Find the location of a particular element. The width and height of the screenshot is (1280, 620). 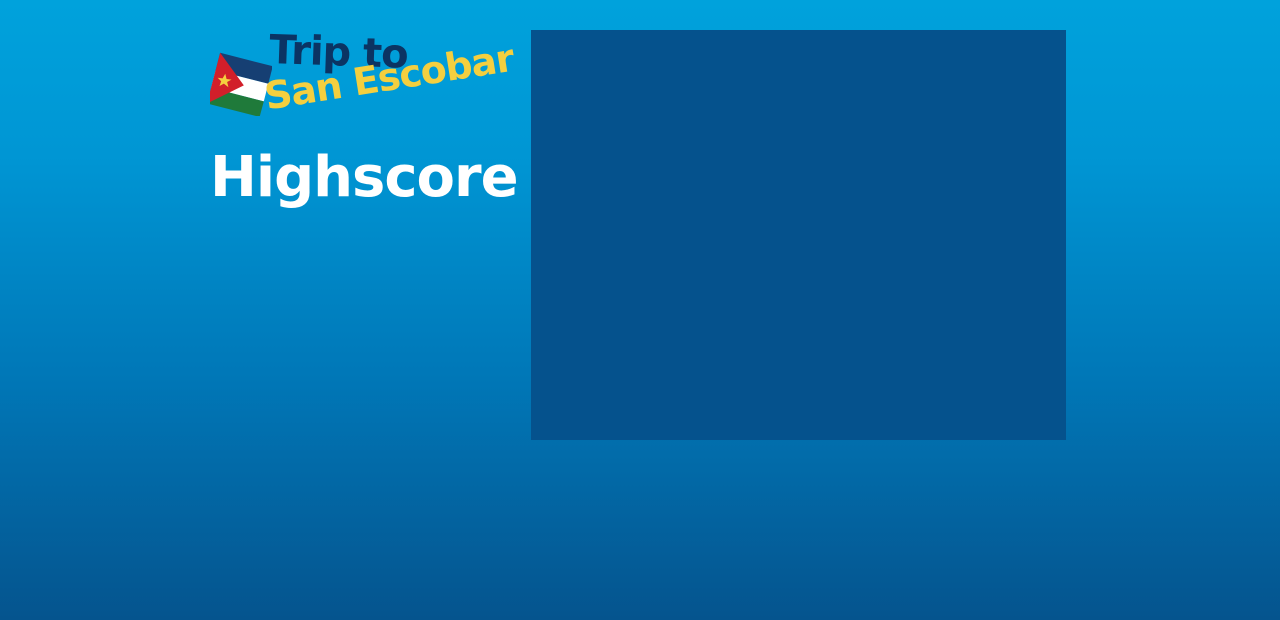

game-logo: Trip to San Escobar is located at coordinates (362, 81).